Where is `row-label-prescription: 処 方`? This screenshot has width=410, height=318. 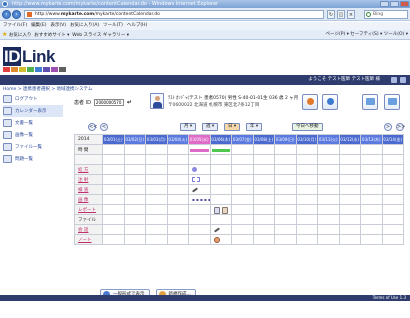 row-label-prescription: 処 方 is located at coordinates (88, 169).